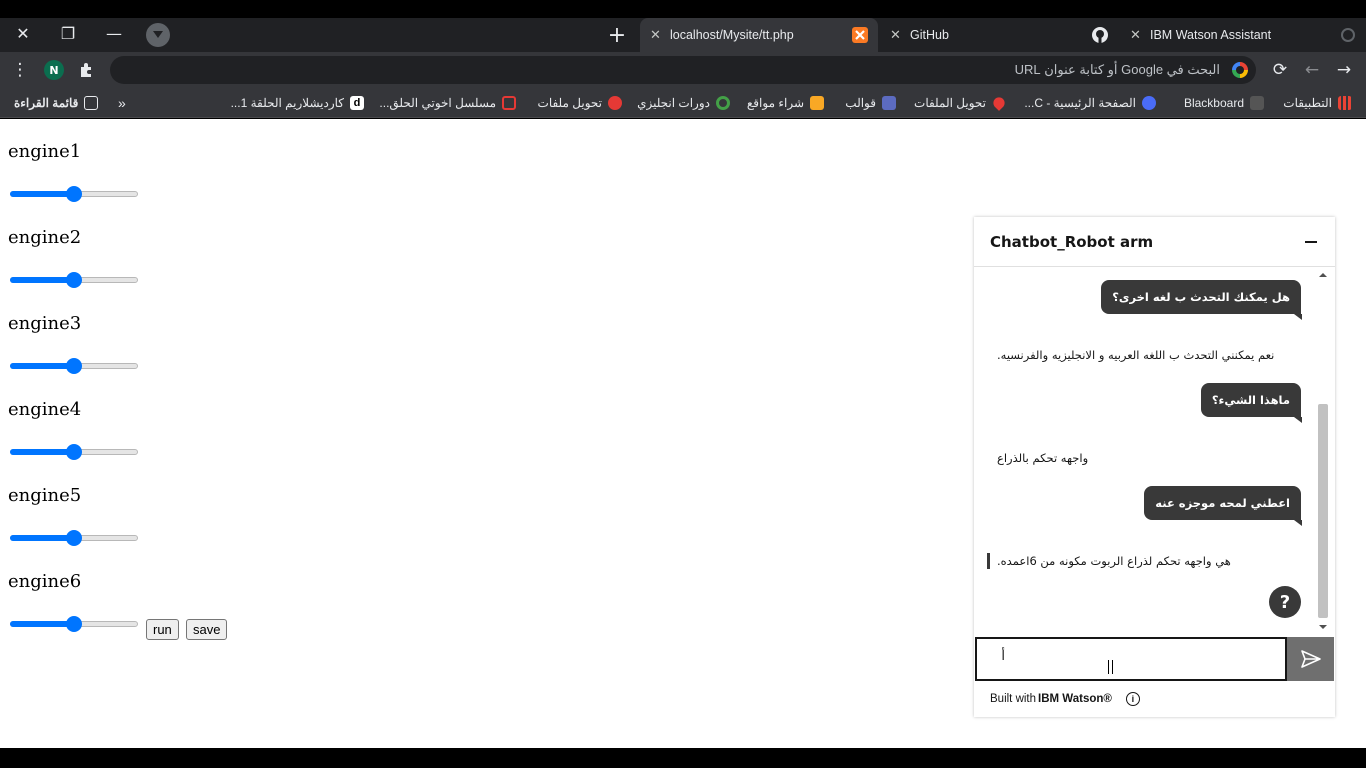 The image size is (1366, 768). Describe the element at coordinates (86, 70) in the screenshot. I see `extensions-icon` at that location.